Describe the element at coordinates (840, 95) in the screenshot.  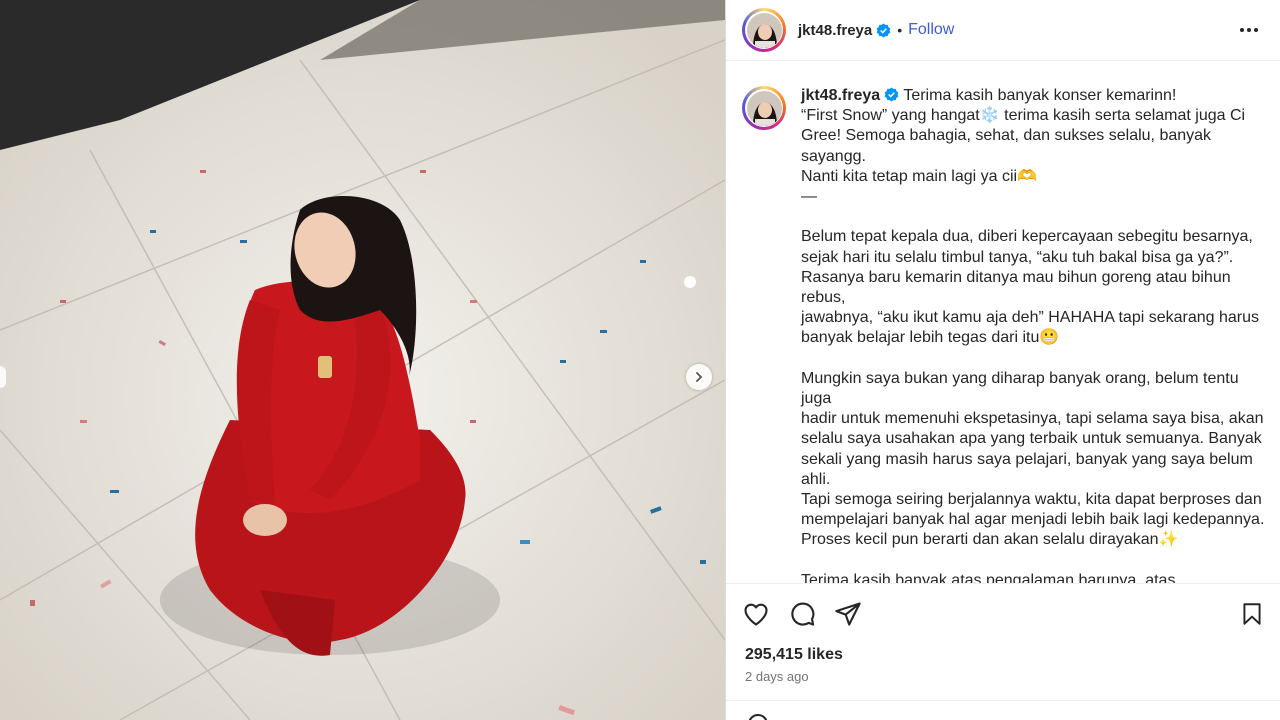
I see `caption-username: jkt48.freya` at that location.